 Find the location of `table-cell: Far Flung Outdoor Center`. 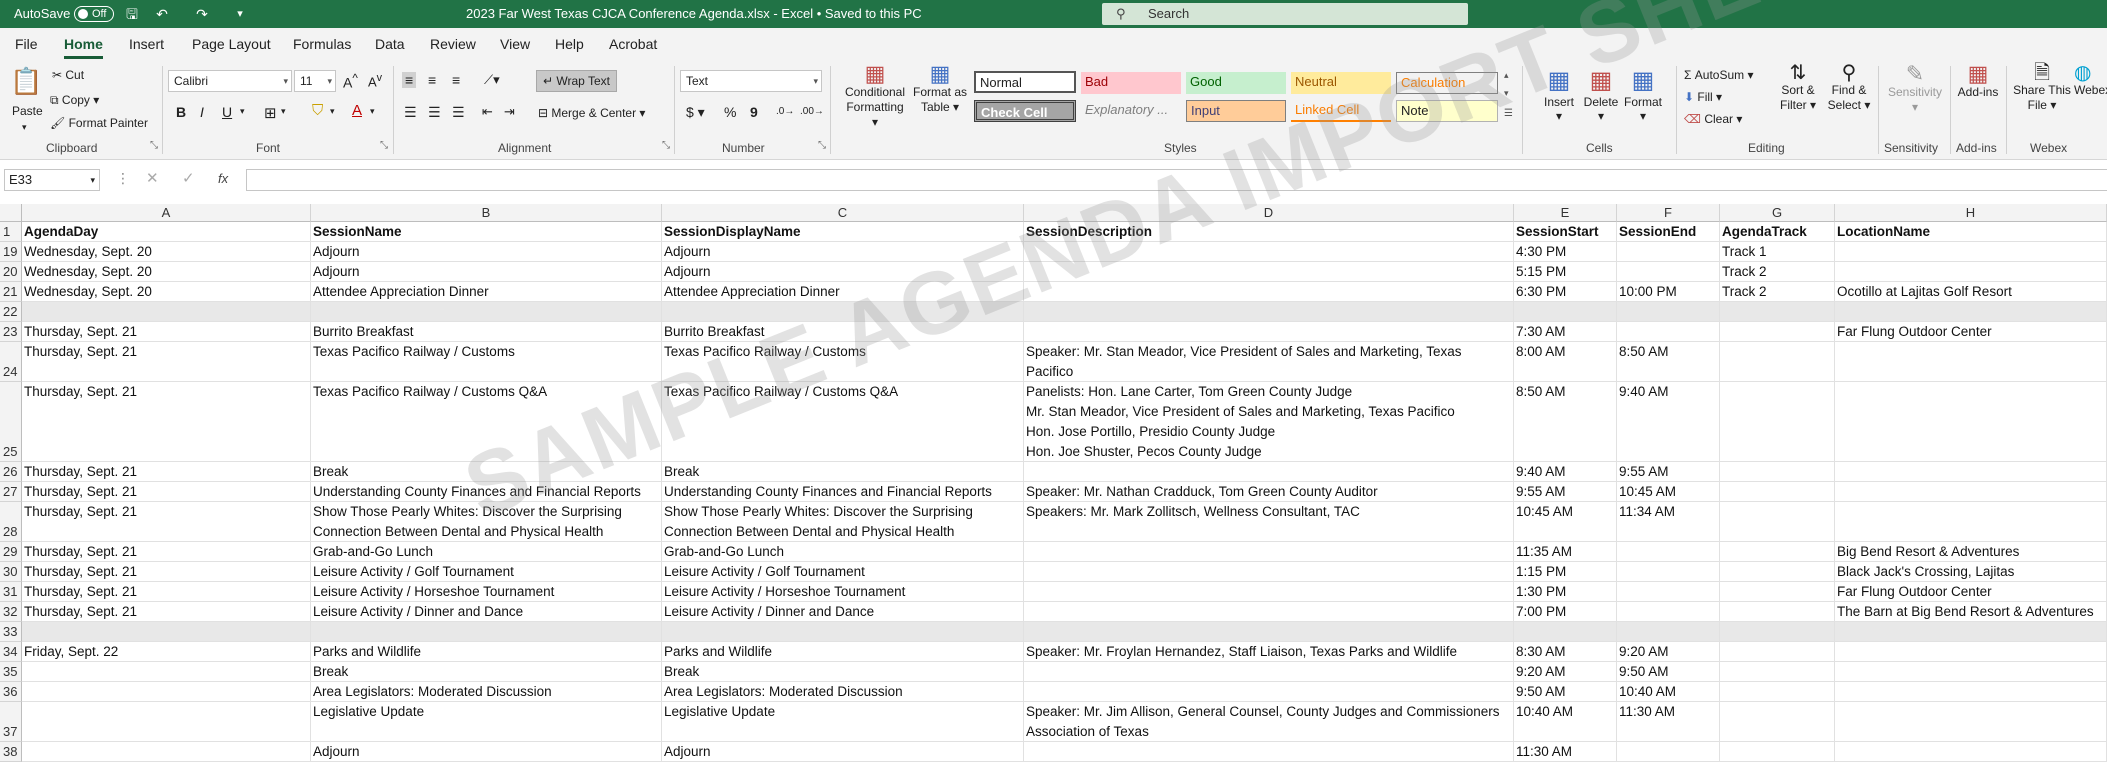

table-cell: Far Flung Outdoor Center is located at coordinates (1971, 592).